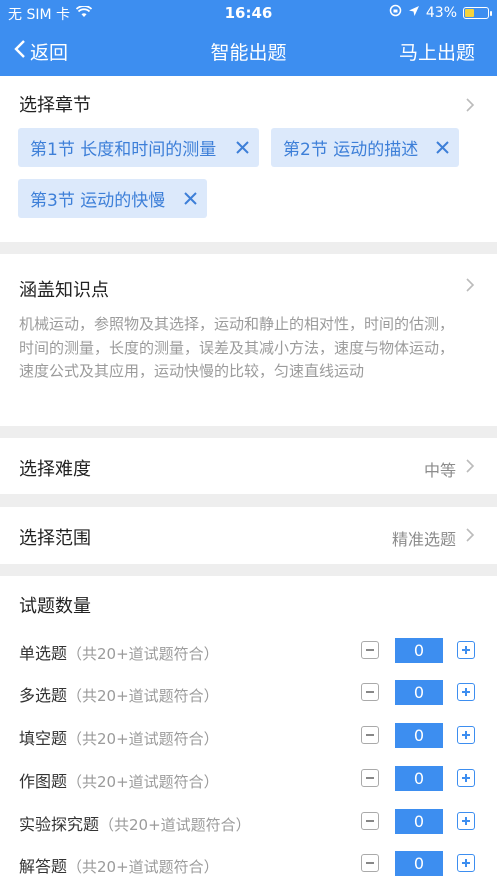 Image resolution: width=497 pixels, height=883 pixels. What do you see at coordinates (43, 866) in the screenshot?
I see `question-type-label: 解答题` at bounding box center [43, 866].